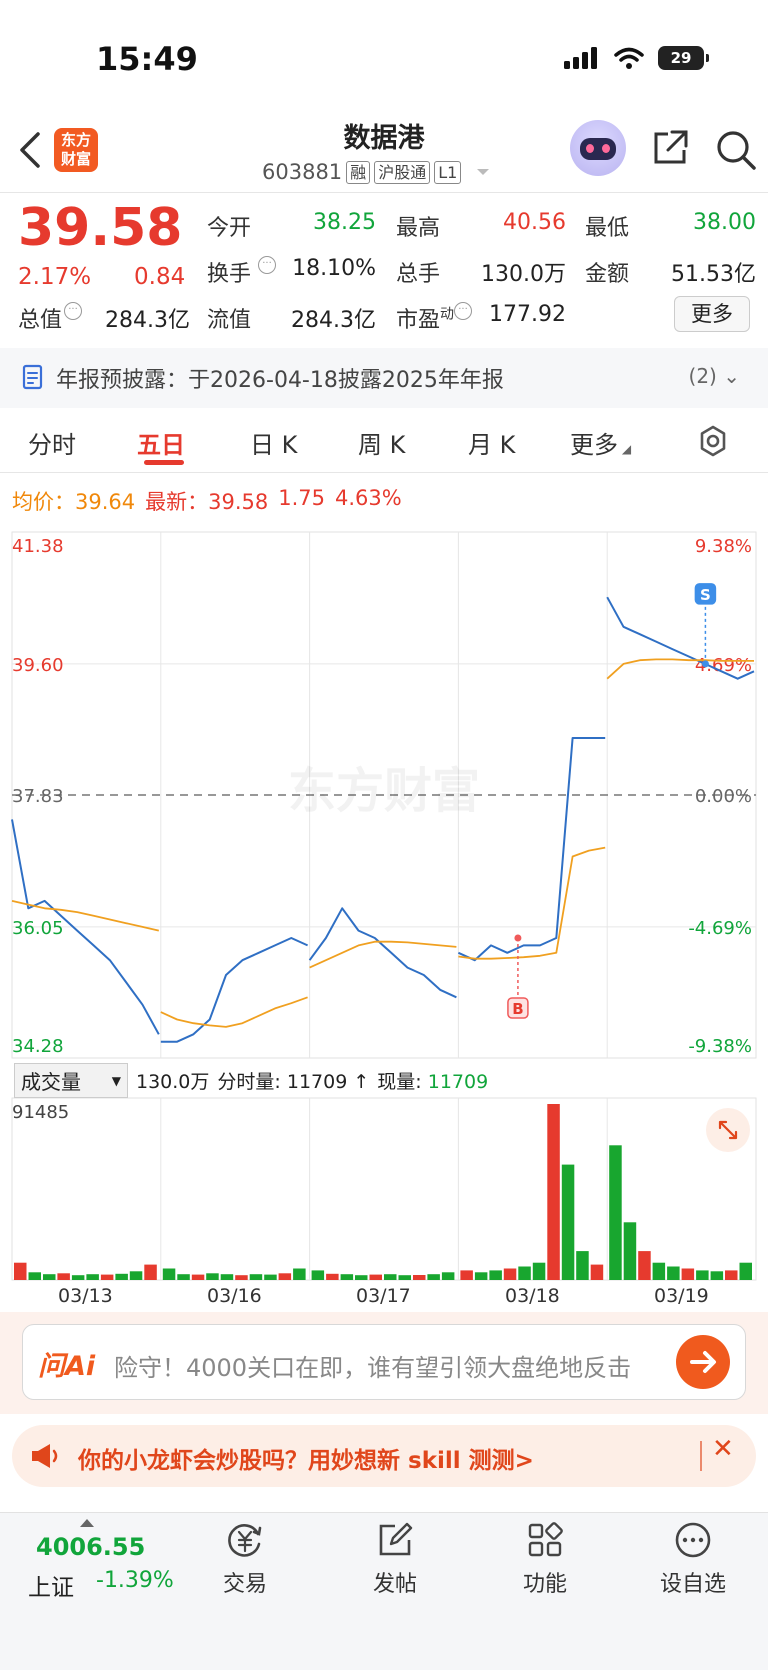  What do you see at coordinates (74, 502) in the screenshot?
I see `avg-price-legend: 均价：39.64` at bounding box center [74, 502].